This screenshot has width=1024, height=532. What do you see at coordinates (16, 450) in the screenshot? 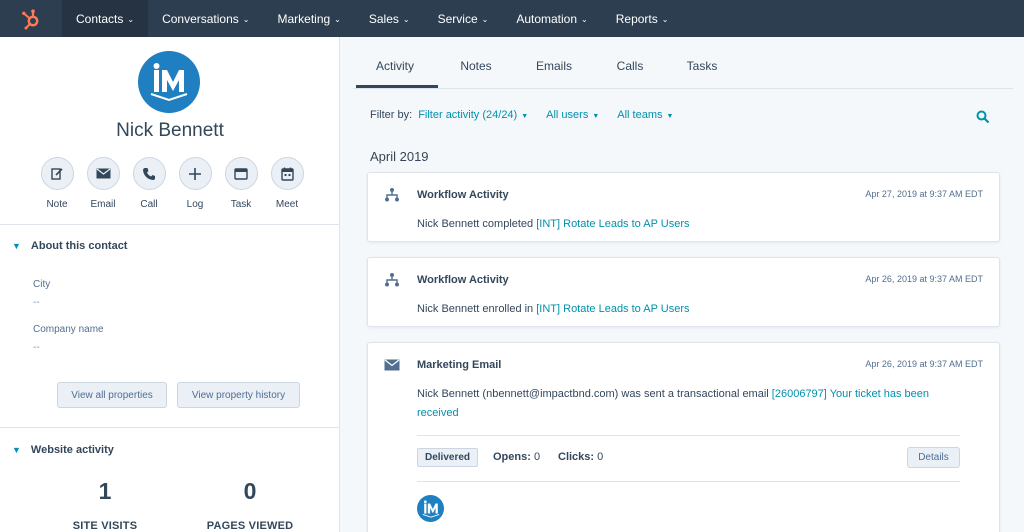
I see `chevron-down-icon: ▼` at bounding box center [16, 450].